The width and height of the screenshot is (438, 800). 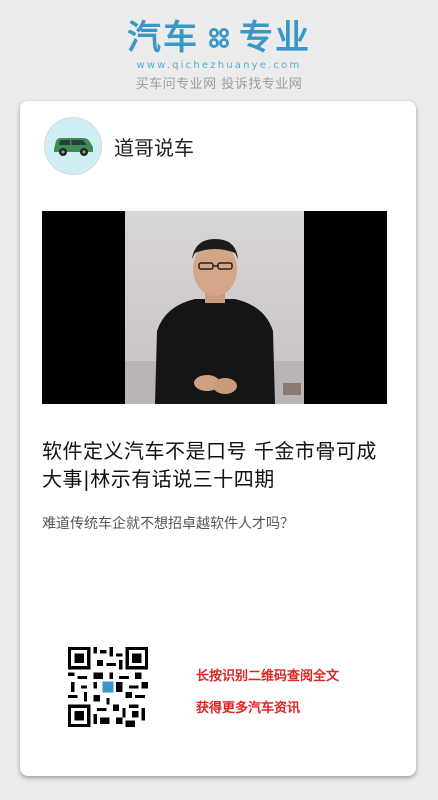 I want to click on video-frame, so click(x=214, y=307).